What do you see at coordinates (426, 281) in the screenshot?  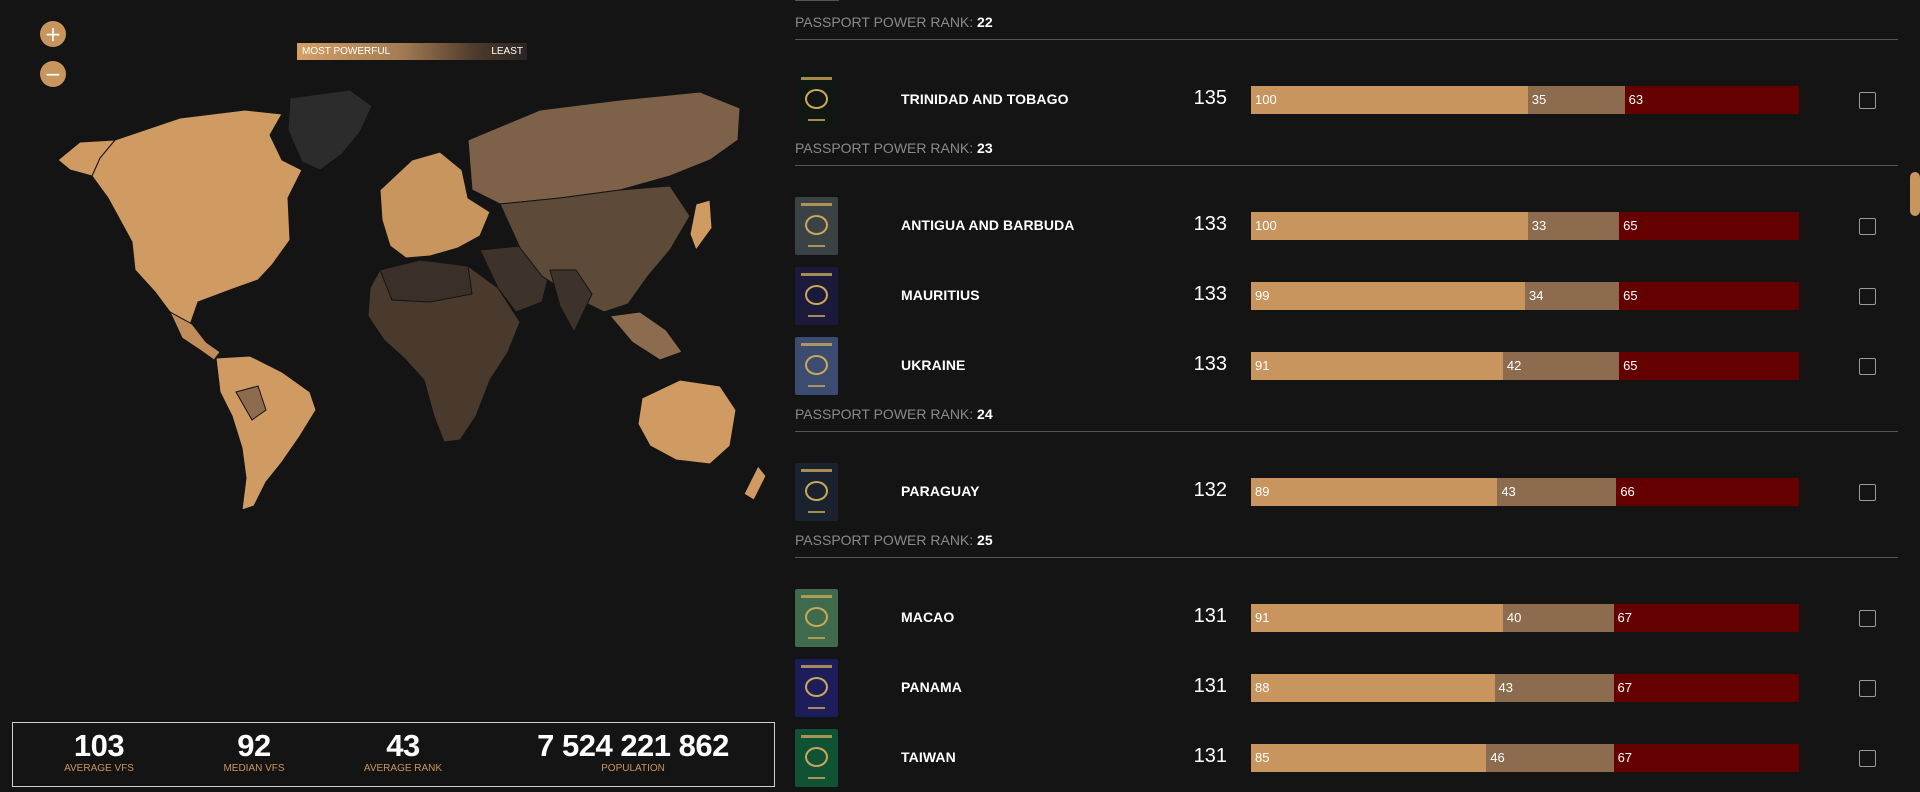 I see `north-africa-region` at bounding box center [426, 281].